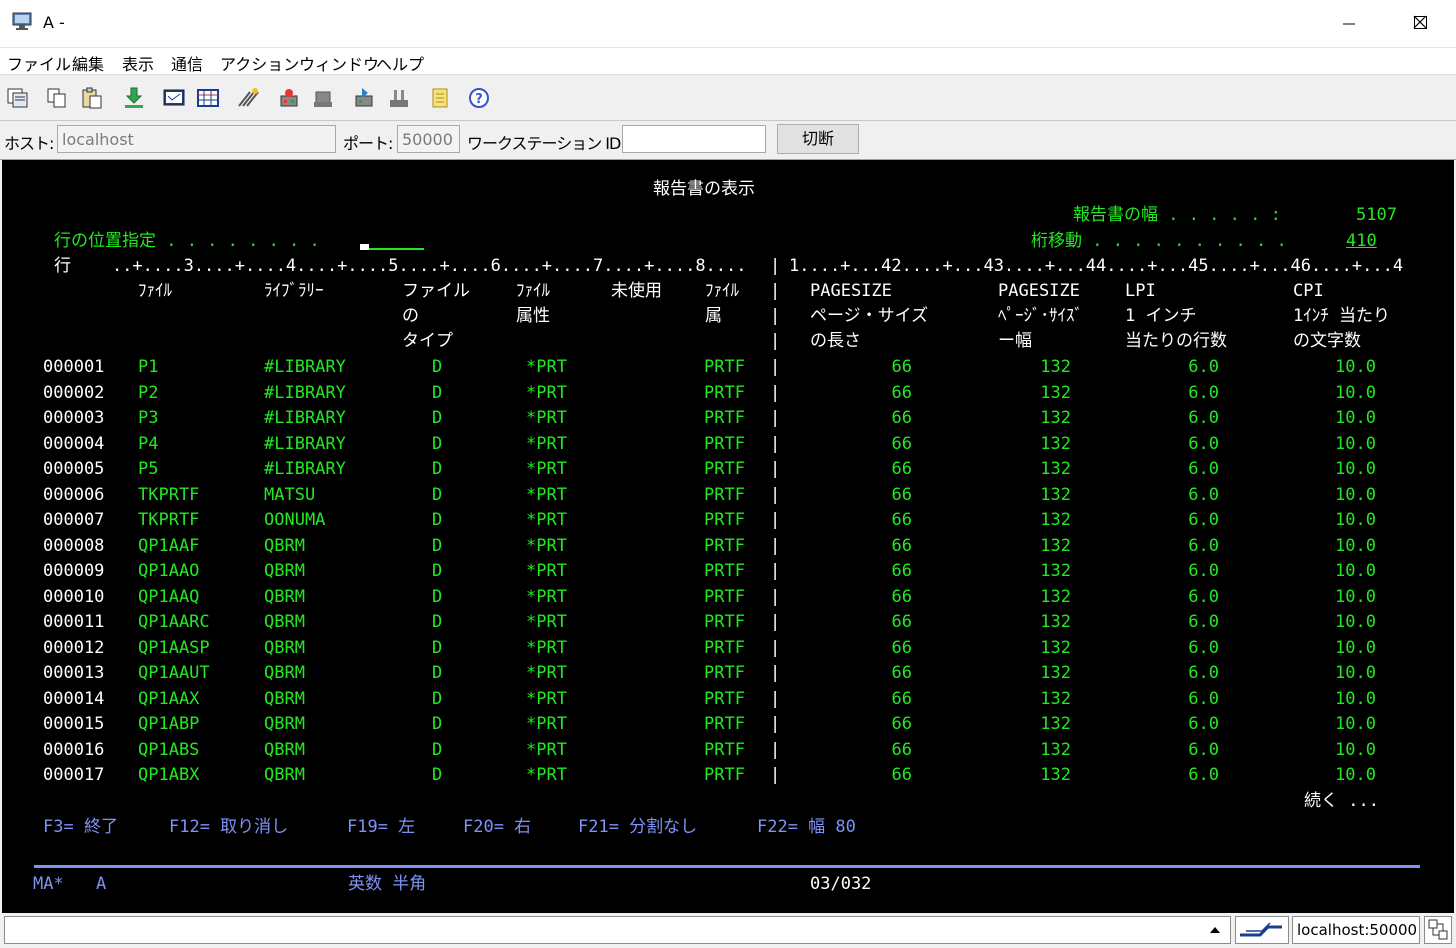 The width and height of the screenshot is (1456, 948). I want to click on paste-icon, so click(92, 98).